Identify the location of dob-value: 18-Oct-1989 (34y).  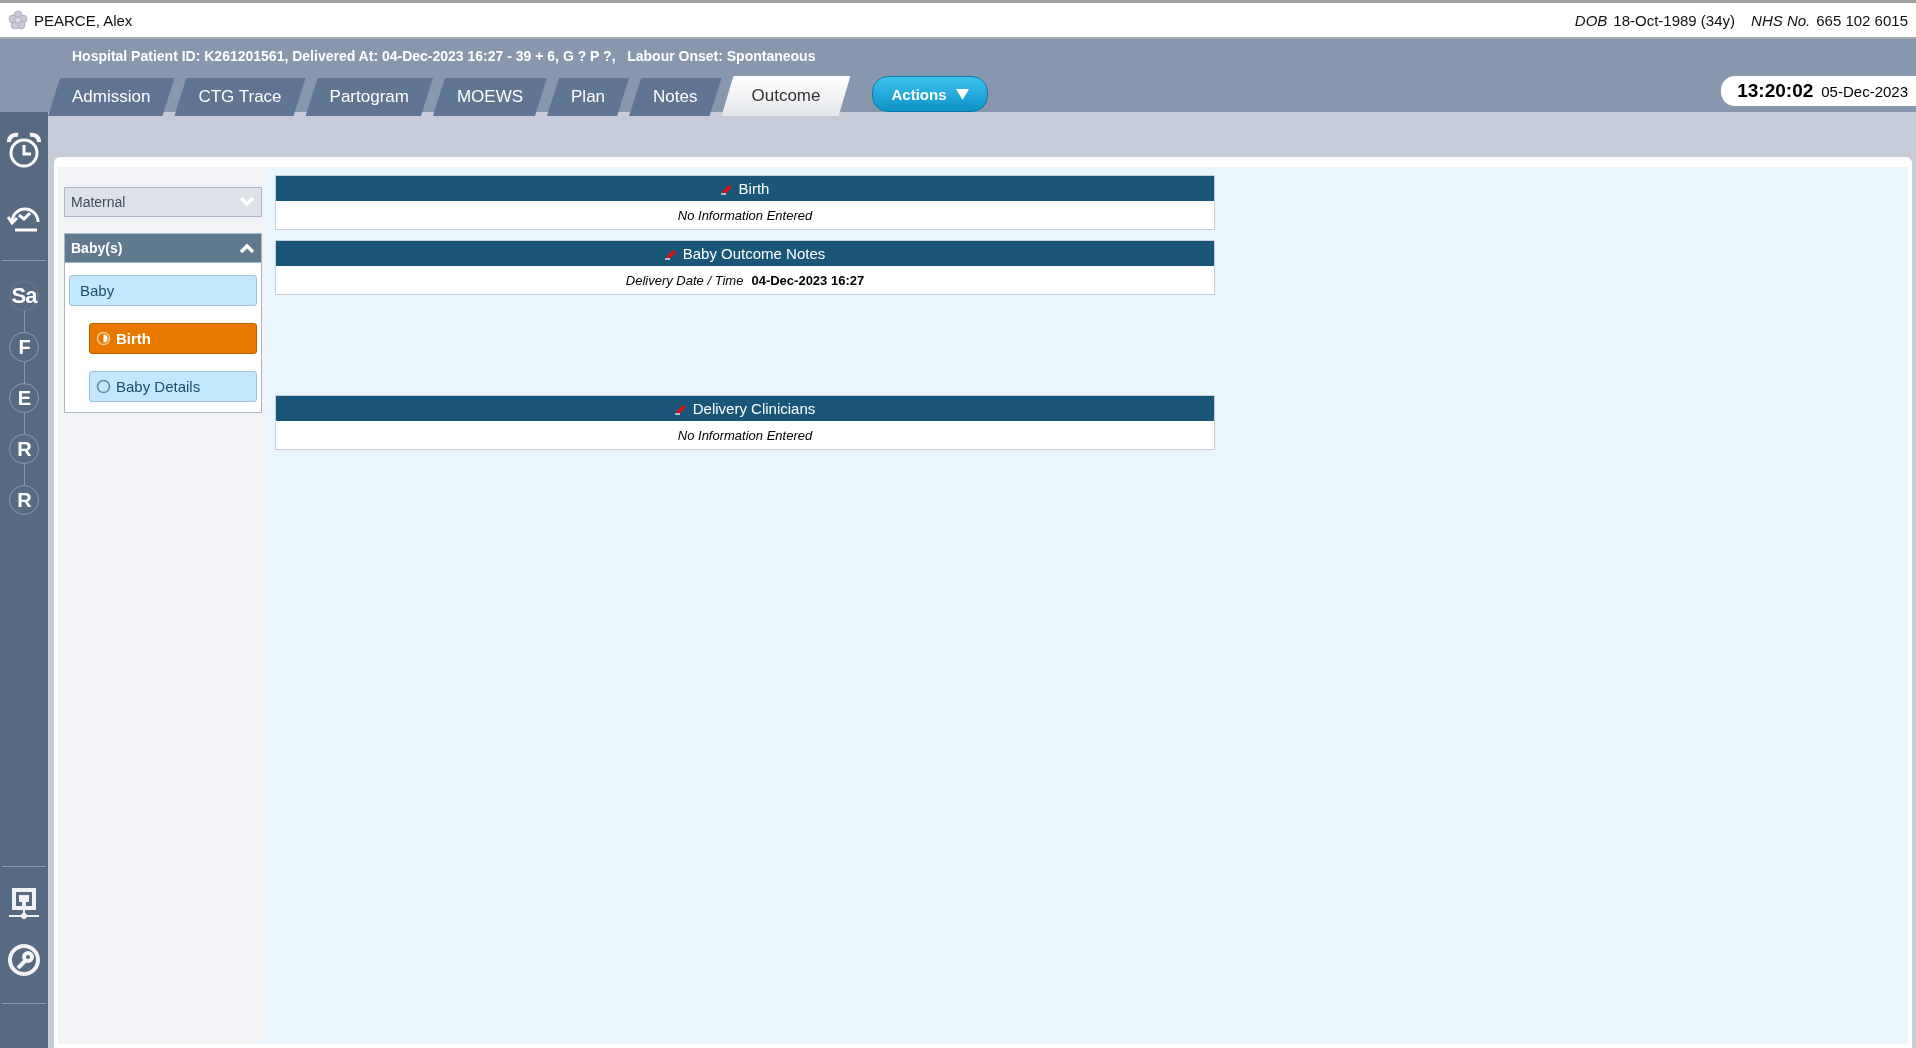
(1674, 20).